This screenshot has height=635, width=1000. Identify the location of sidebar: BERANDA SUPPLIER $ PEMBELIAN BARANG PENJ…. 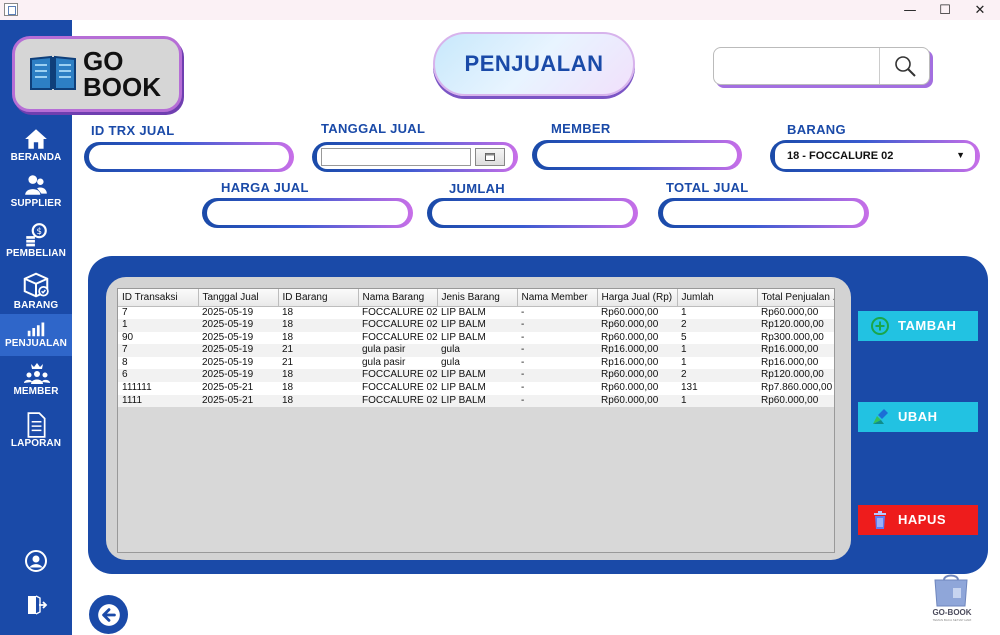
(36, 327).